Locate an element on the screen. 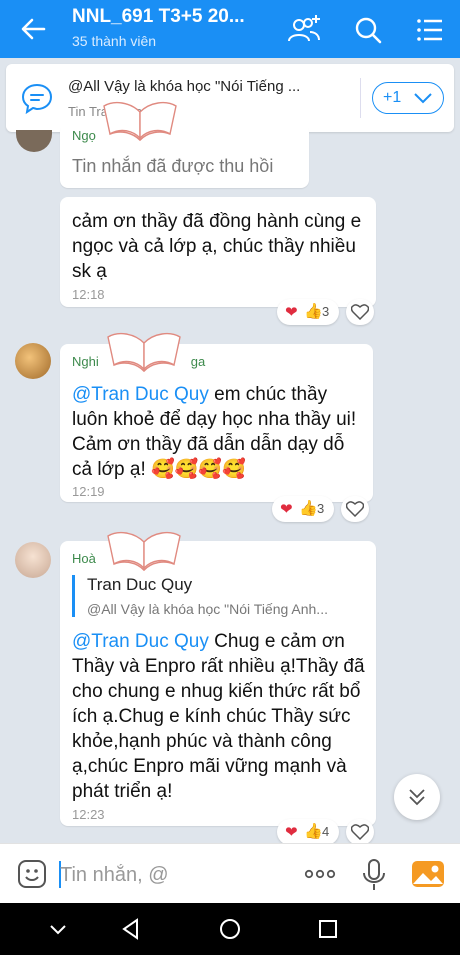 Image resolution: width=460 pixels, height=955 pixels. scroll-to-bottom-button is located at coordinates (417, 797).